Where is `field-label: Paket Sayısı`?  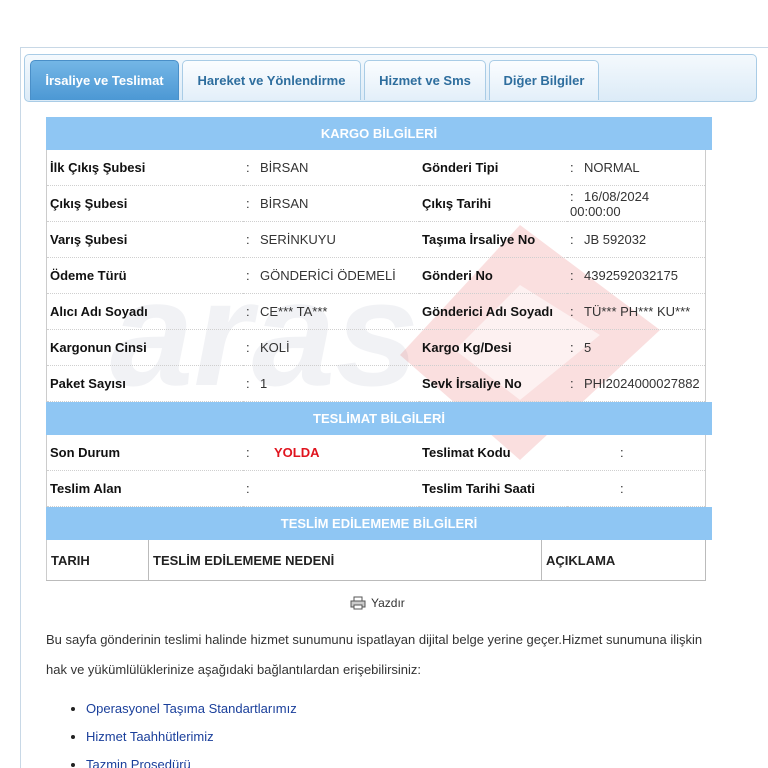
field-label: Paket Sayısı is located at coordinates (144, 383).